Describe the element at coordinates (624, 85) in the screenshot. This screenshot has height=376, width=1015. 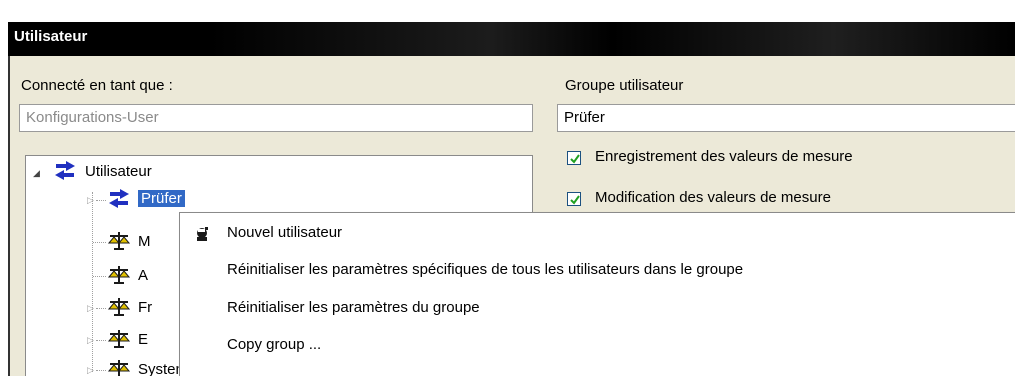
I see `user-group-label: Groupe utilisateur` at that location.